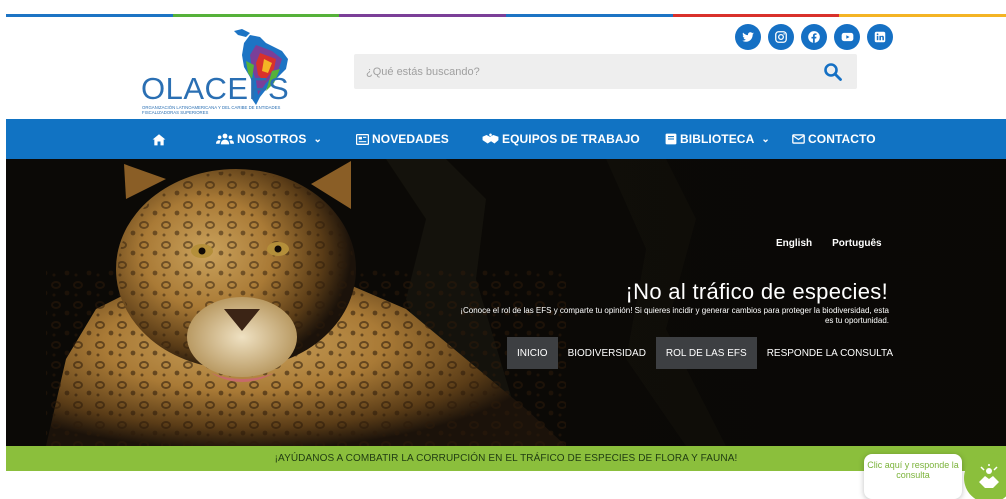 This screenshot has width=1006, height=499. I want to click on language-switcher: English Português, so click(829, 243).